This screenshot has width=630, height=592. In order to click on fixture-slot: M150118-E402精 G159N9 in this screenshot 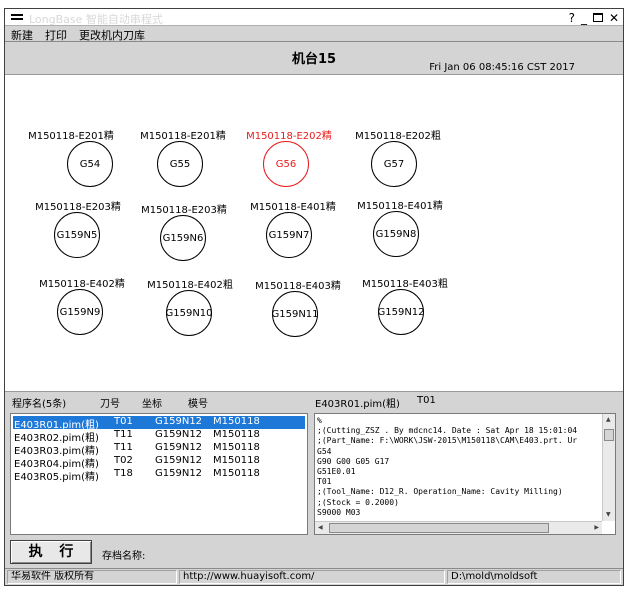, I will do `click(82, 315)`.